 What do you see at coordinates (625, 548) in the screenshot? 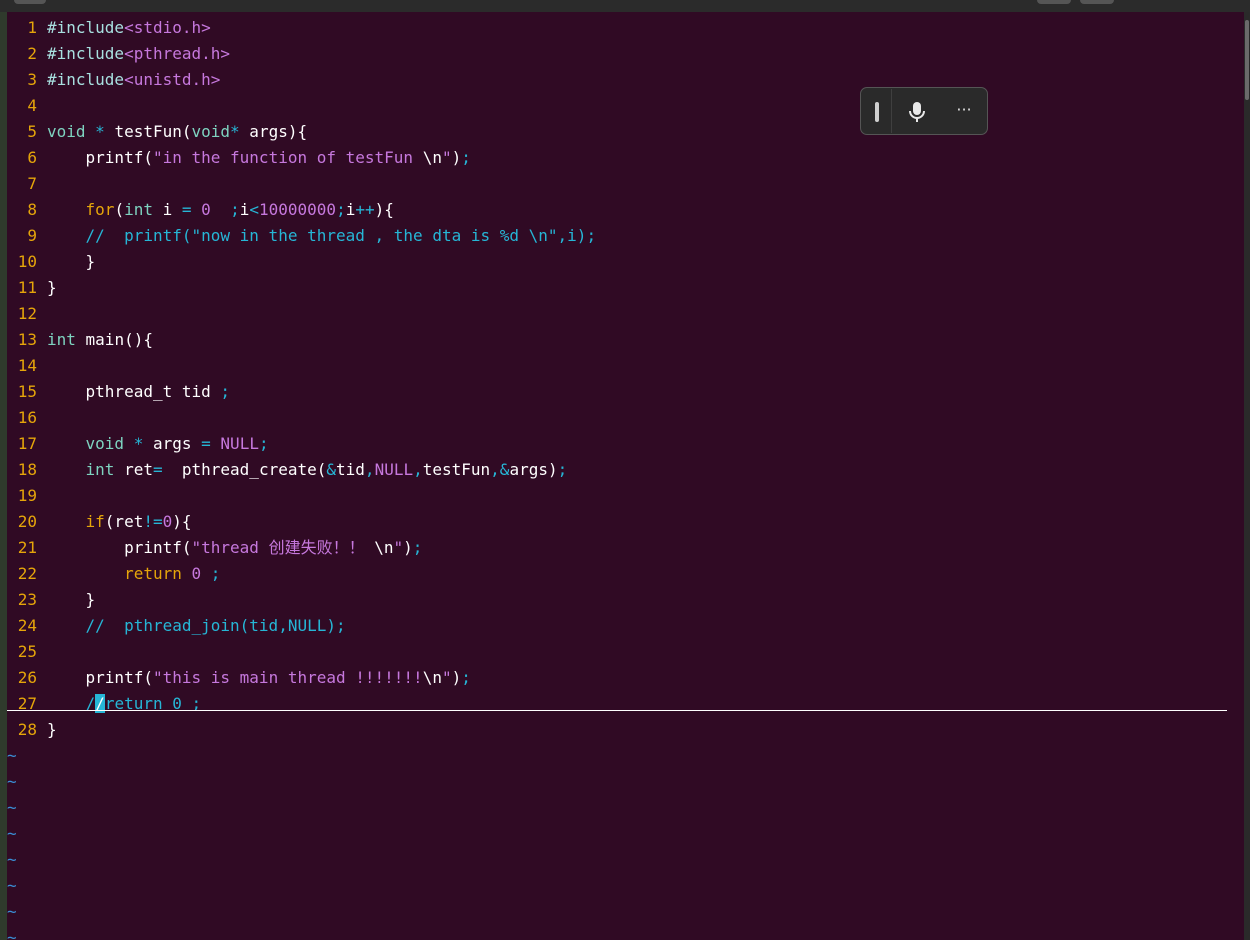
I see `code-line: 21 printf("thread 创建失败！！ \n");` at bounding box center [625, 548].